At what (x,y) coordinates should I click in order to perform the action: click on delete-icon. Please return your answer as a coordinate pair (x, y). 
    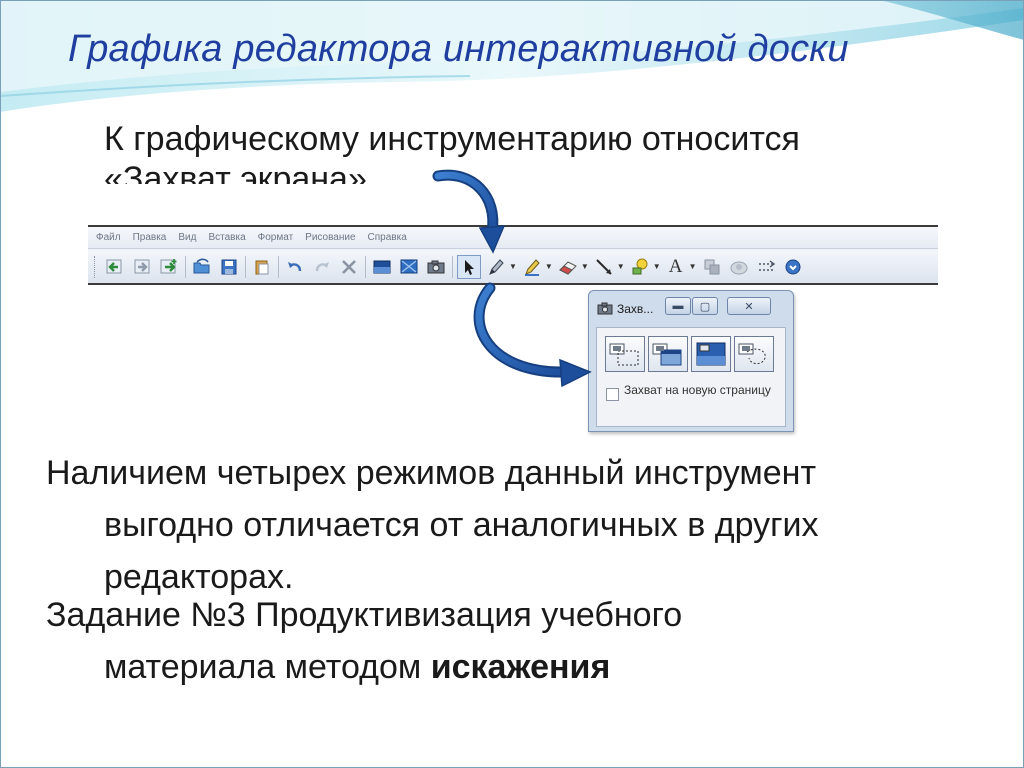
    Looking at the image, I should click on (349, 266).